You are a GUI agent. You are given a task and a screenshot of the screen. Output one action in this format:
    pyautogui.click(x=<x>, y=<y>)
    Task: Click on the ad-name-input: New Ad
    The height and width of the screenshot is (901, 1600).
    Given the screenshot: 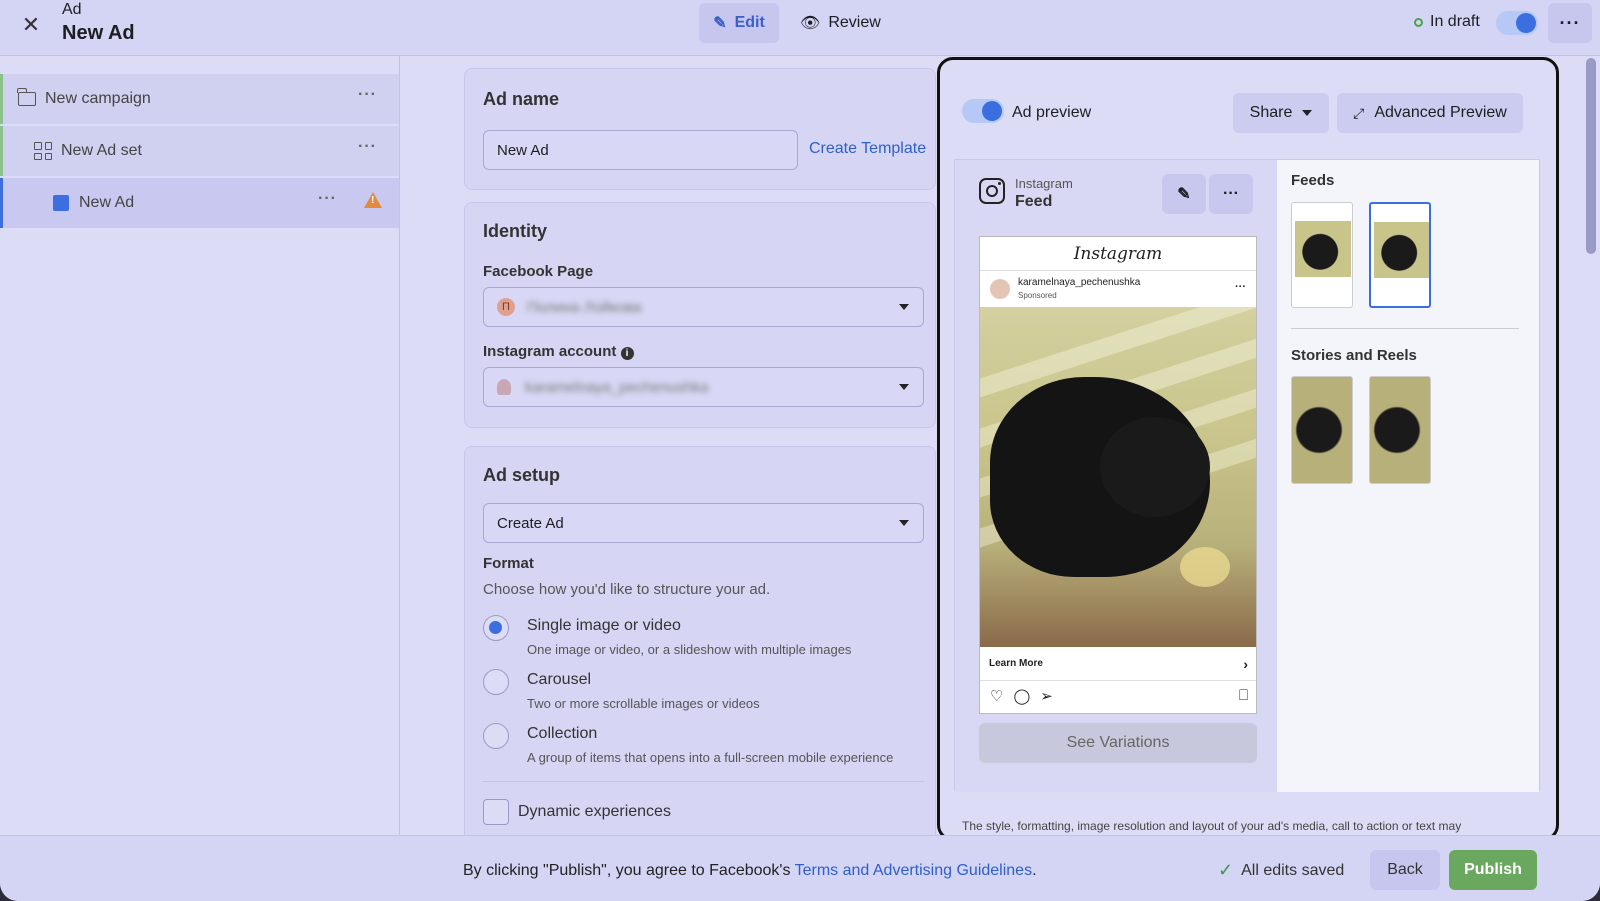 What is the action you would take?
    pyautogui.click(x=640, y=150)
    